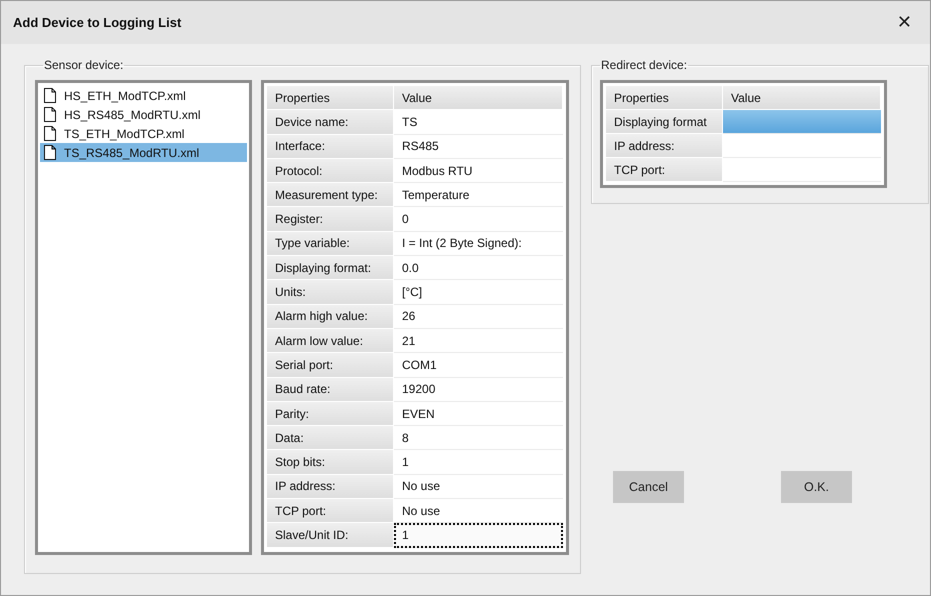 Image resolution: width=931 pixels, height=596 pixels. What do you see at coordinates (478, 219) in the screenshot?
I see `value-cell: 0` at bounding box center [478, 219].